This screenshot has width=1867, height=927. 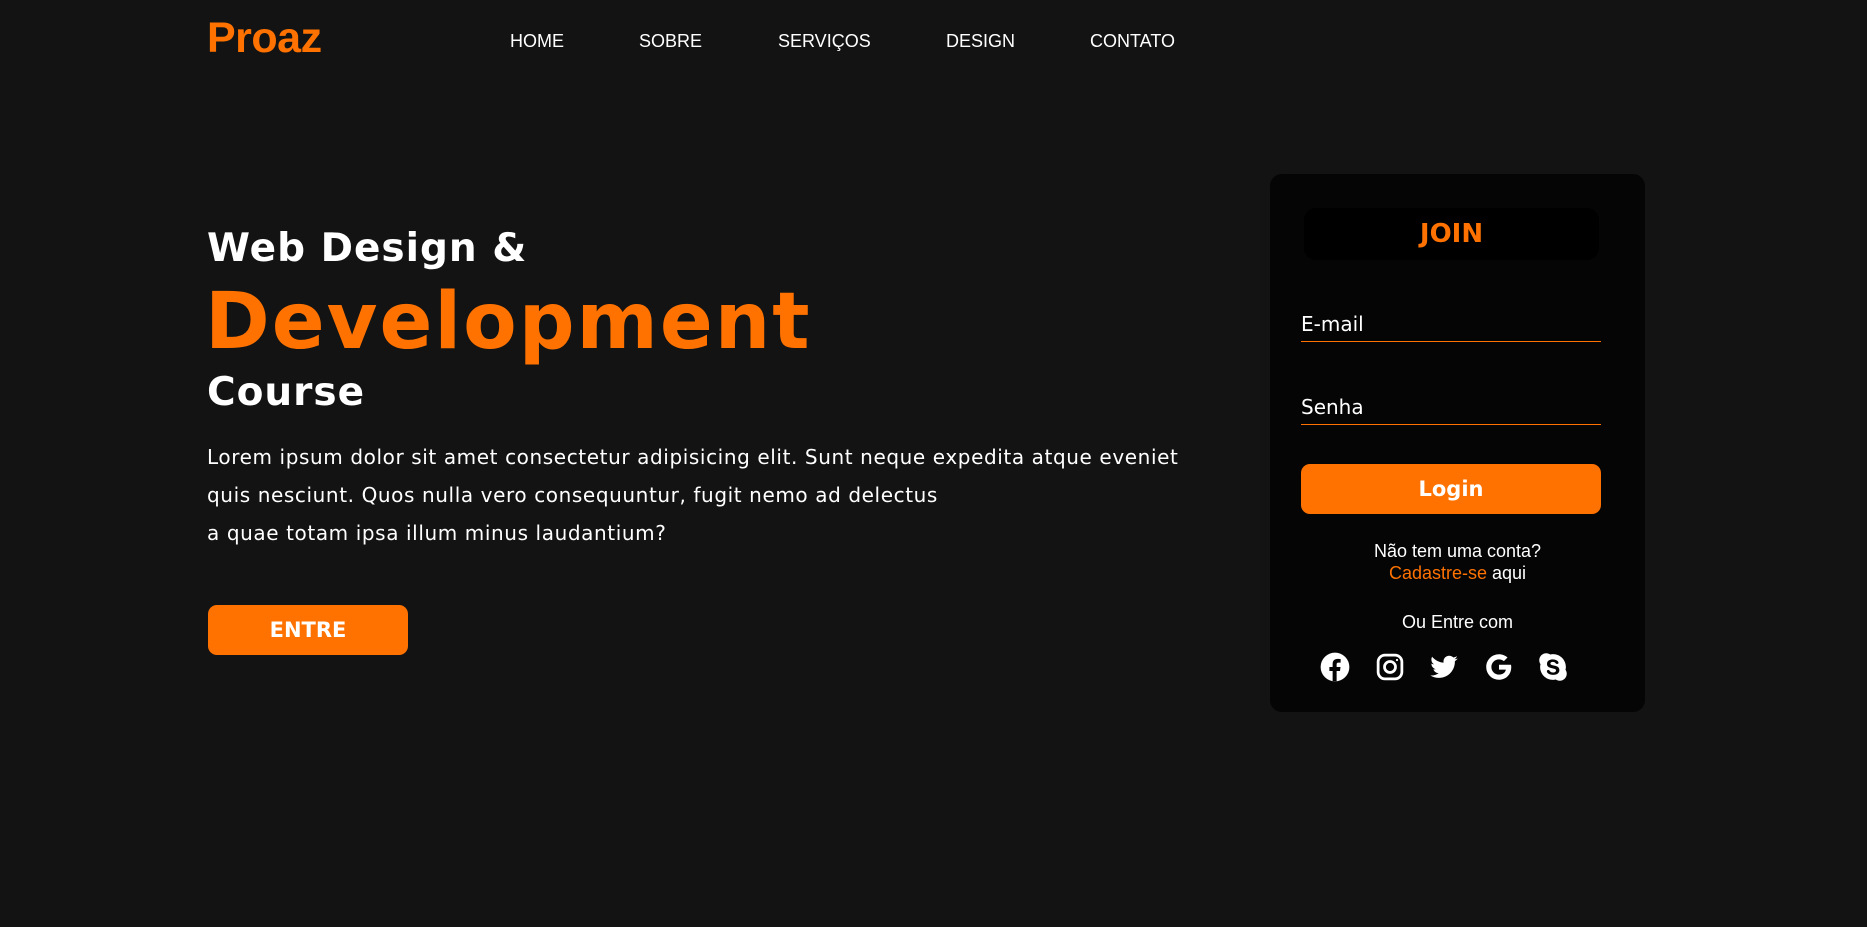 What do you see at coordinates (1451, 324) in the screenshot?
I see `email-field` at bounding box center [1451, 324].